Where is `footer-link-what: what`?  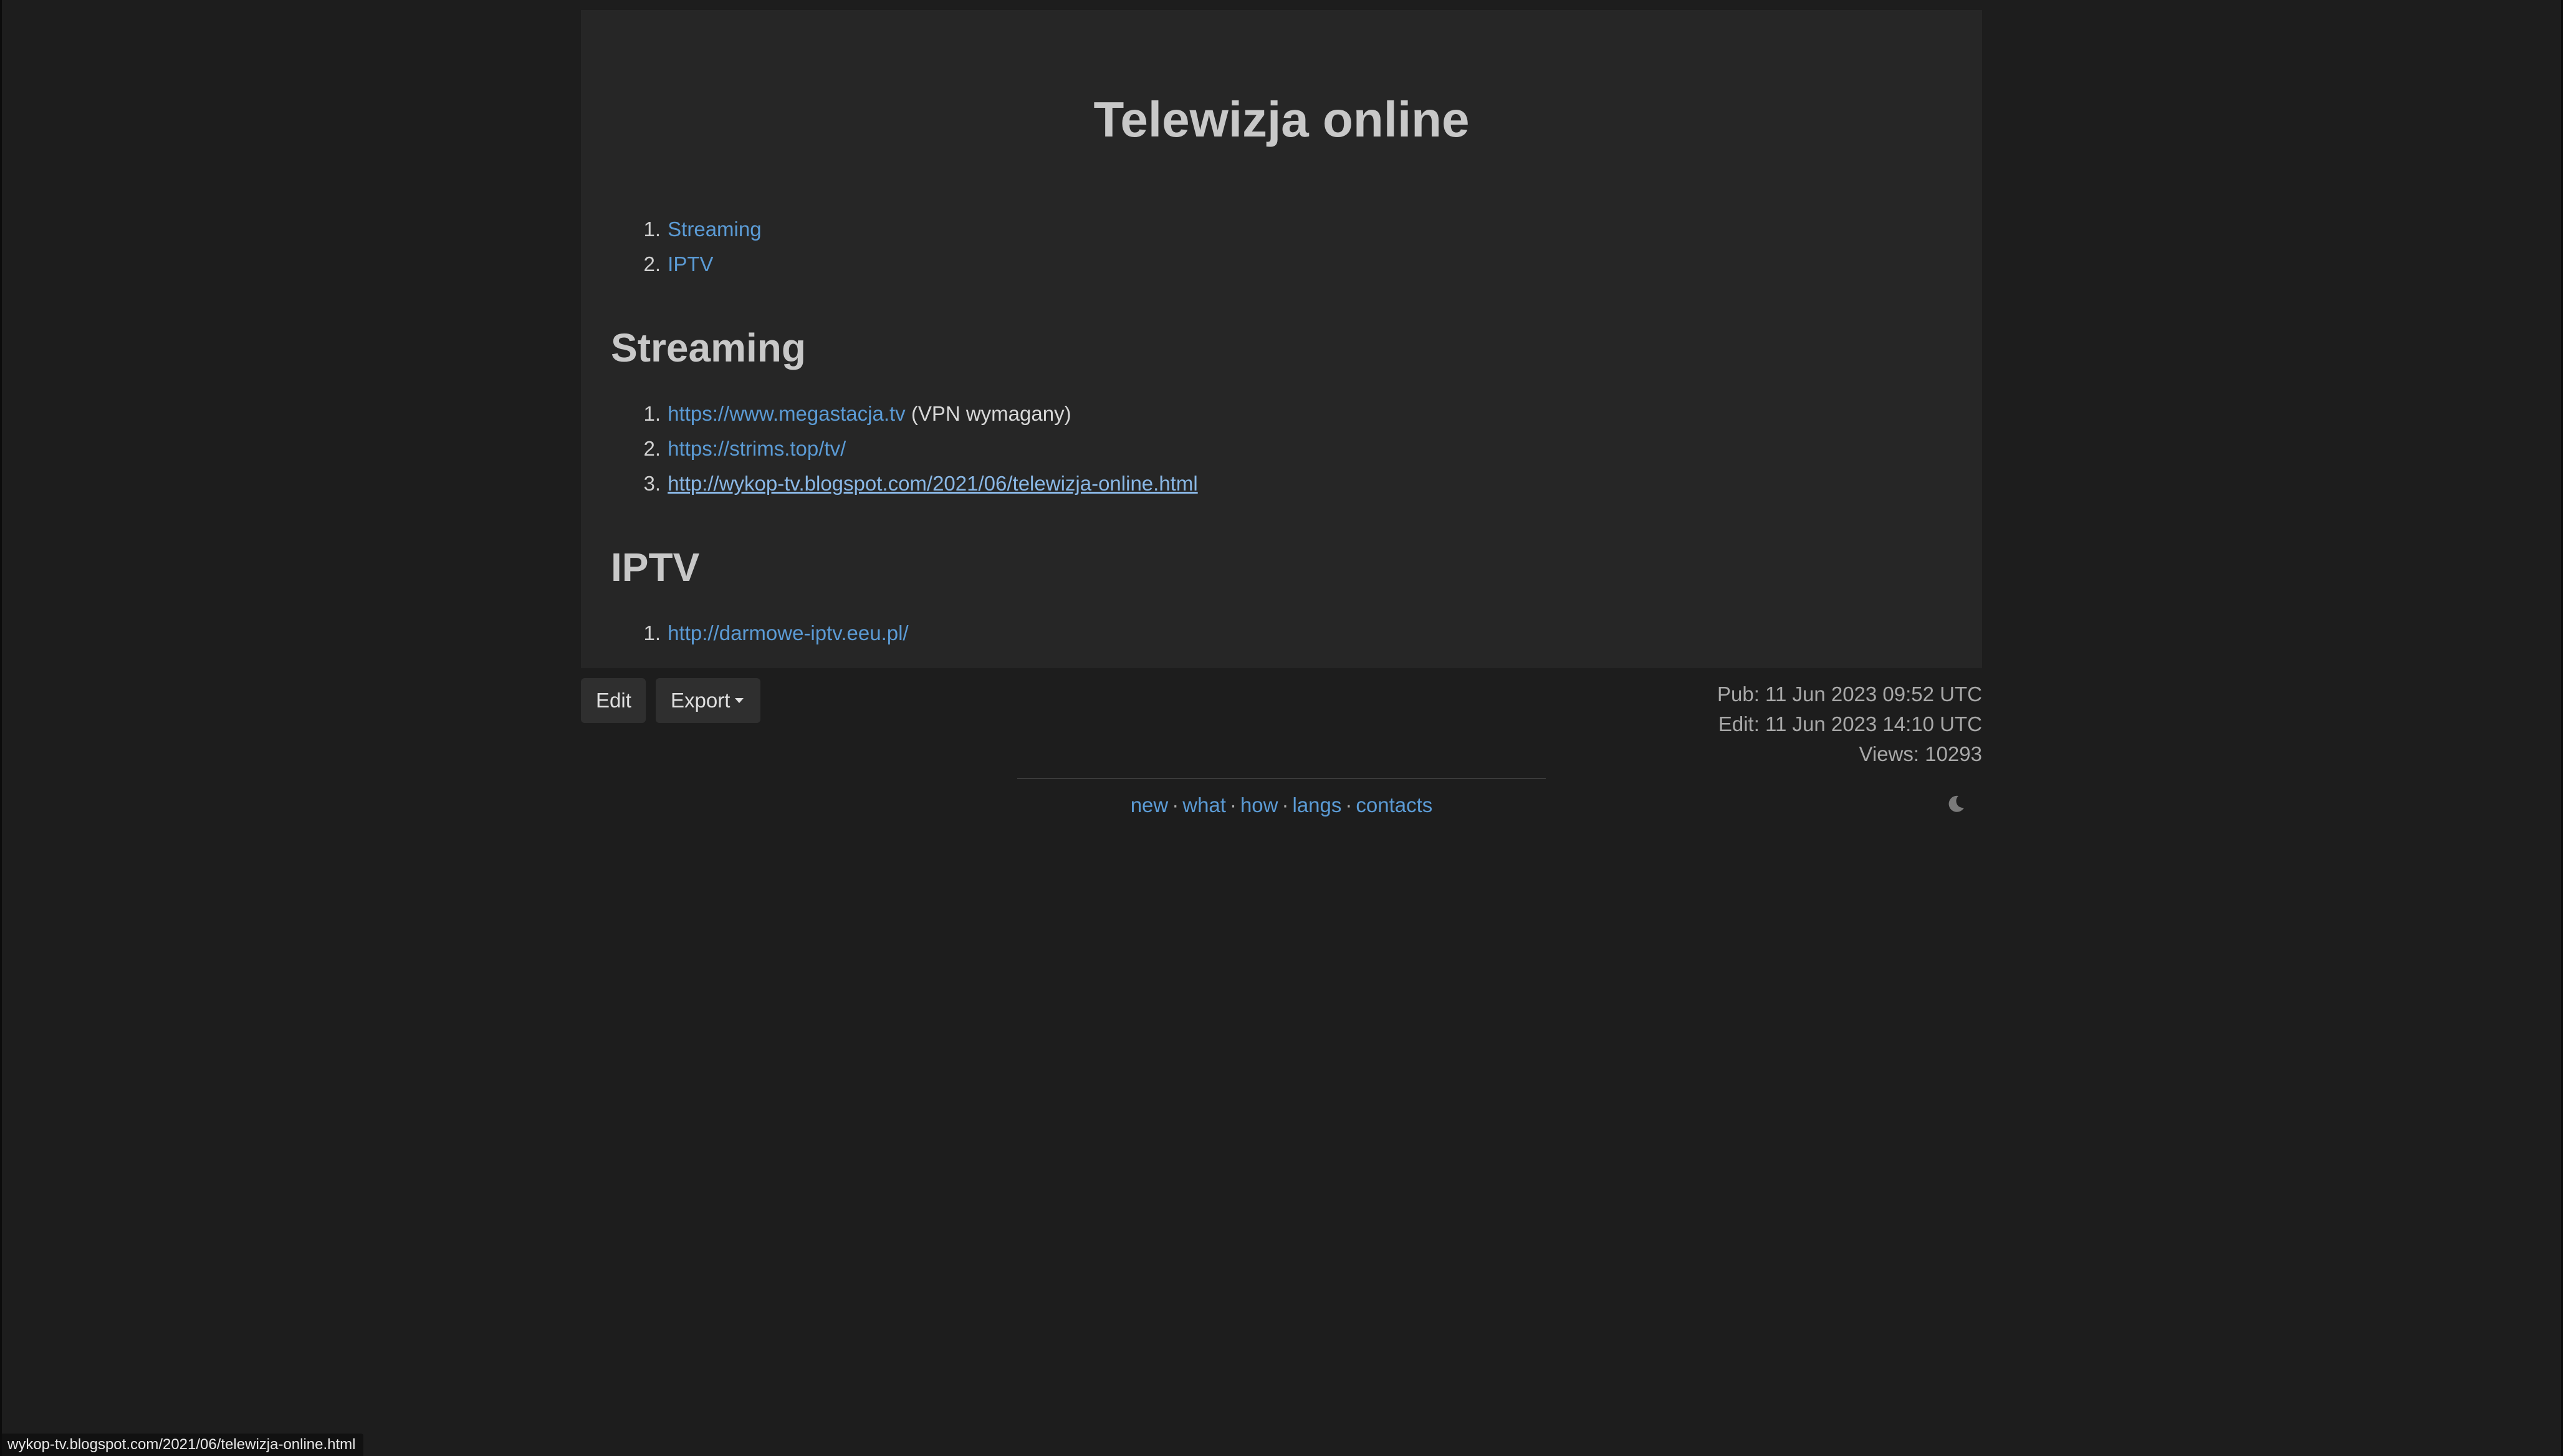
footer-link-what: what is located at coordinates (1204, 805).